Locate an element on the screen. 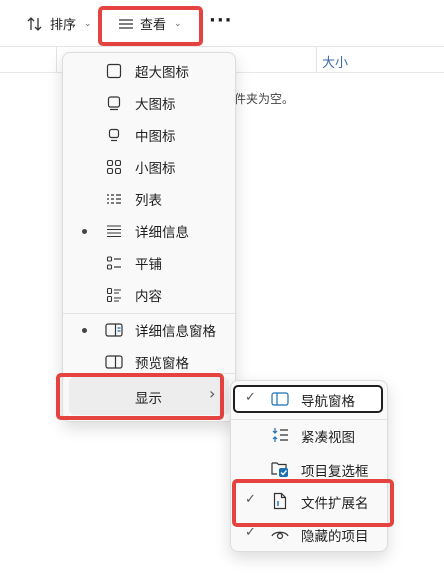 The width and height of the screenshot is (444, 582). extra-large-icons-icon is located at coordinates (114, 71).